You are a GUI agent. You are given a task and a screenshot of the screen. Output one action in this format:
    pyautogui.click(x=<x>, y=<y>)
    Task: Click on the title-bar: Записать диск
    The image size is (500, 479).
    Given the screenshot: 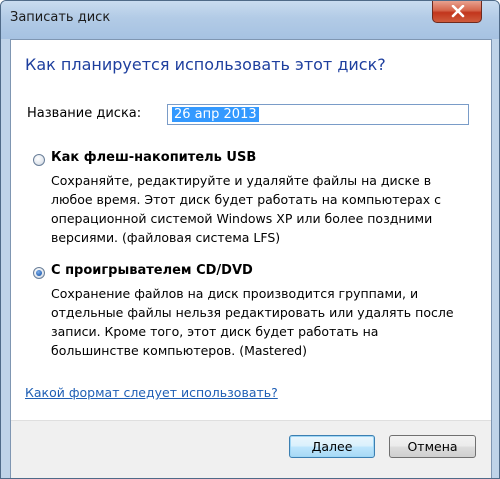 What is the action you would take?
    pyautogui.click(x=250, y=20)
    